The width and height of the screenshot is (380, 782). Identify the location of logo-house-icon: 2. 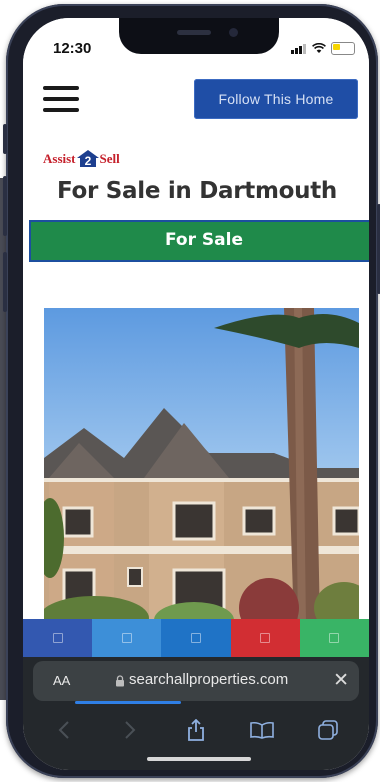
(87, 158).